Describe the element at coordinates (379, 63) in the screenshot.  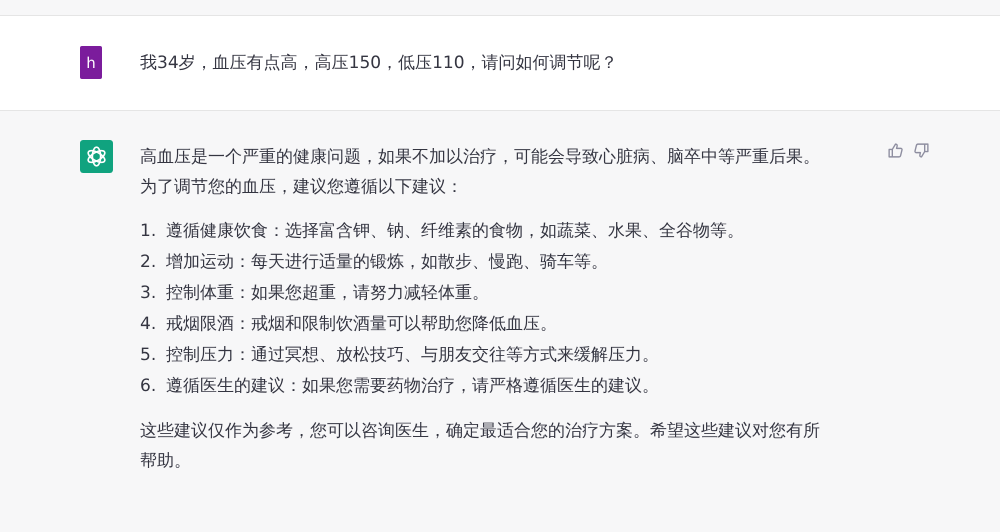
I see `user-message: 我34岁，血压有点高，高压150，低压110，请问如何调节呢？` at that location.